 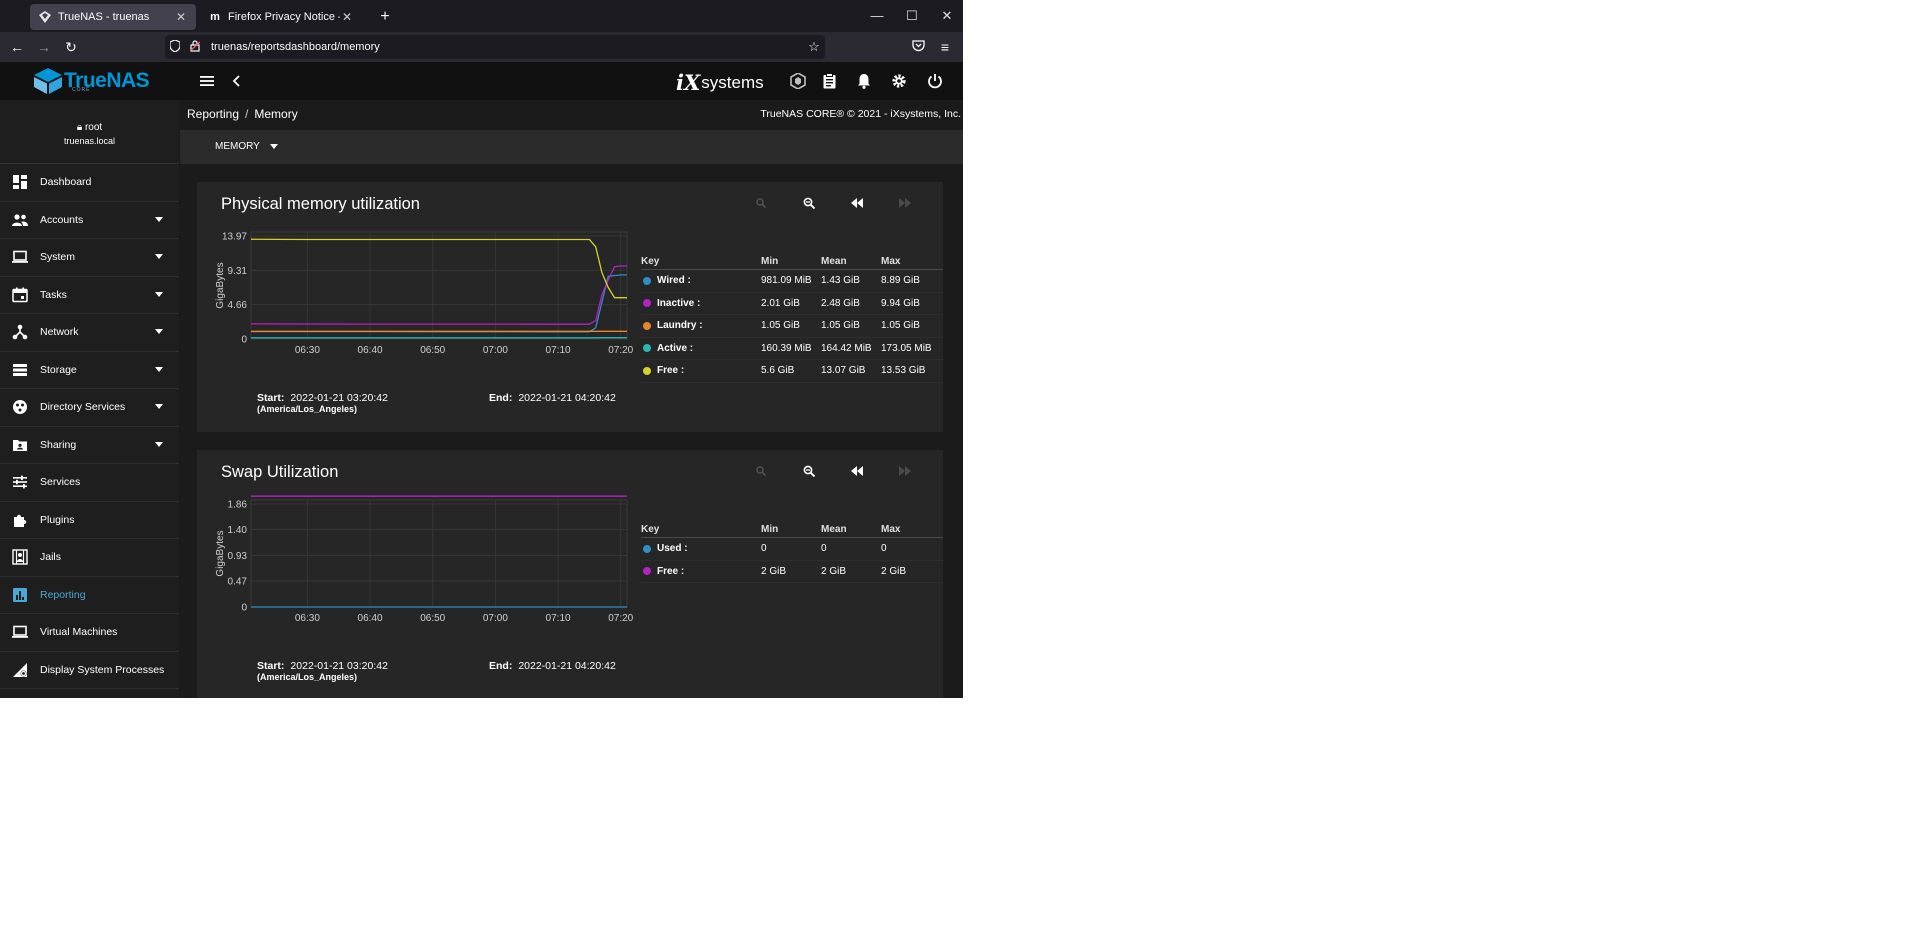 What do you see at coordinates (89, 670) in the screenshot?
I see `sidebar-item-display-system-processes: Display System Processes` at bounding box center [89, 670].